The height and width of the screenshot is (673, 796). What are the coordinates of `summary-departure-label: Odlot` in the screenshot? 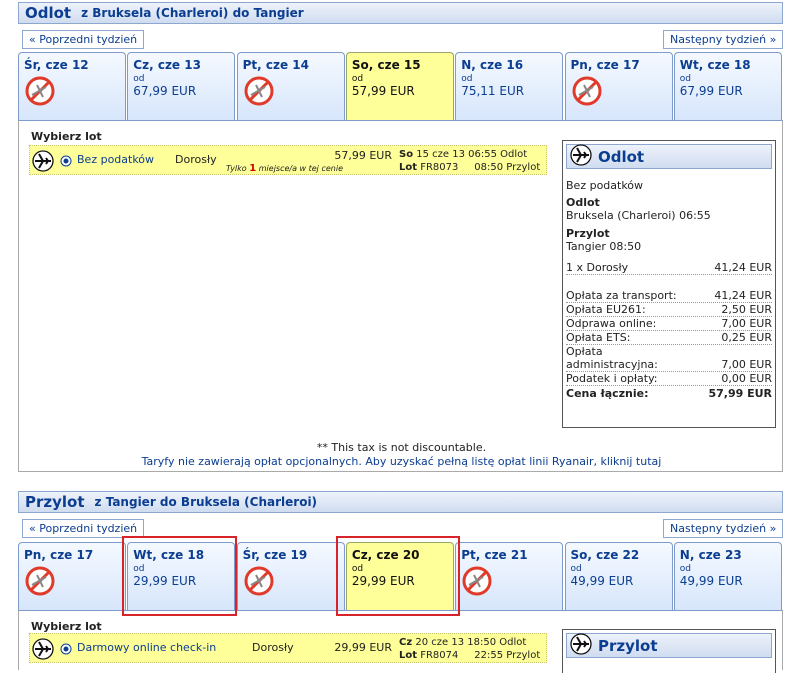 It's located at (583, 202).